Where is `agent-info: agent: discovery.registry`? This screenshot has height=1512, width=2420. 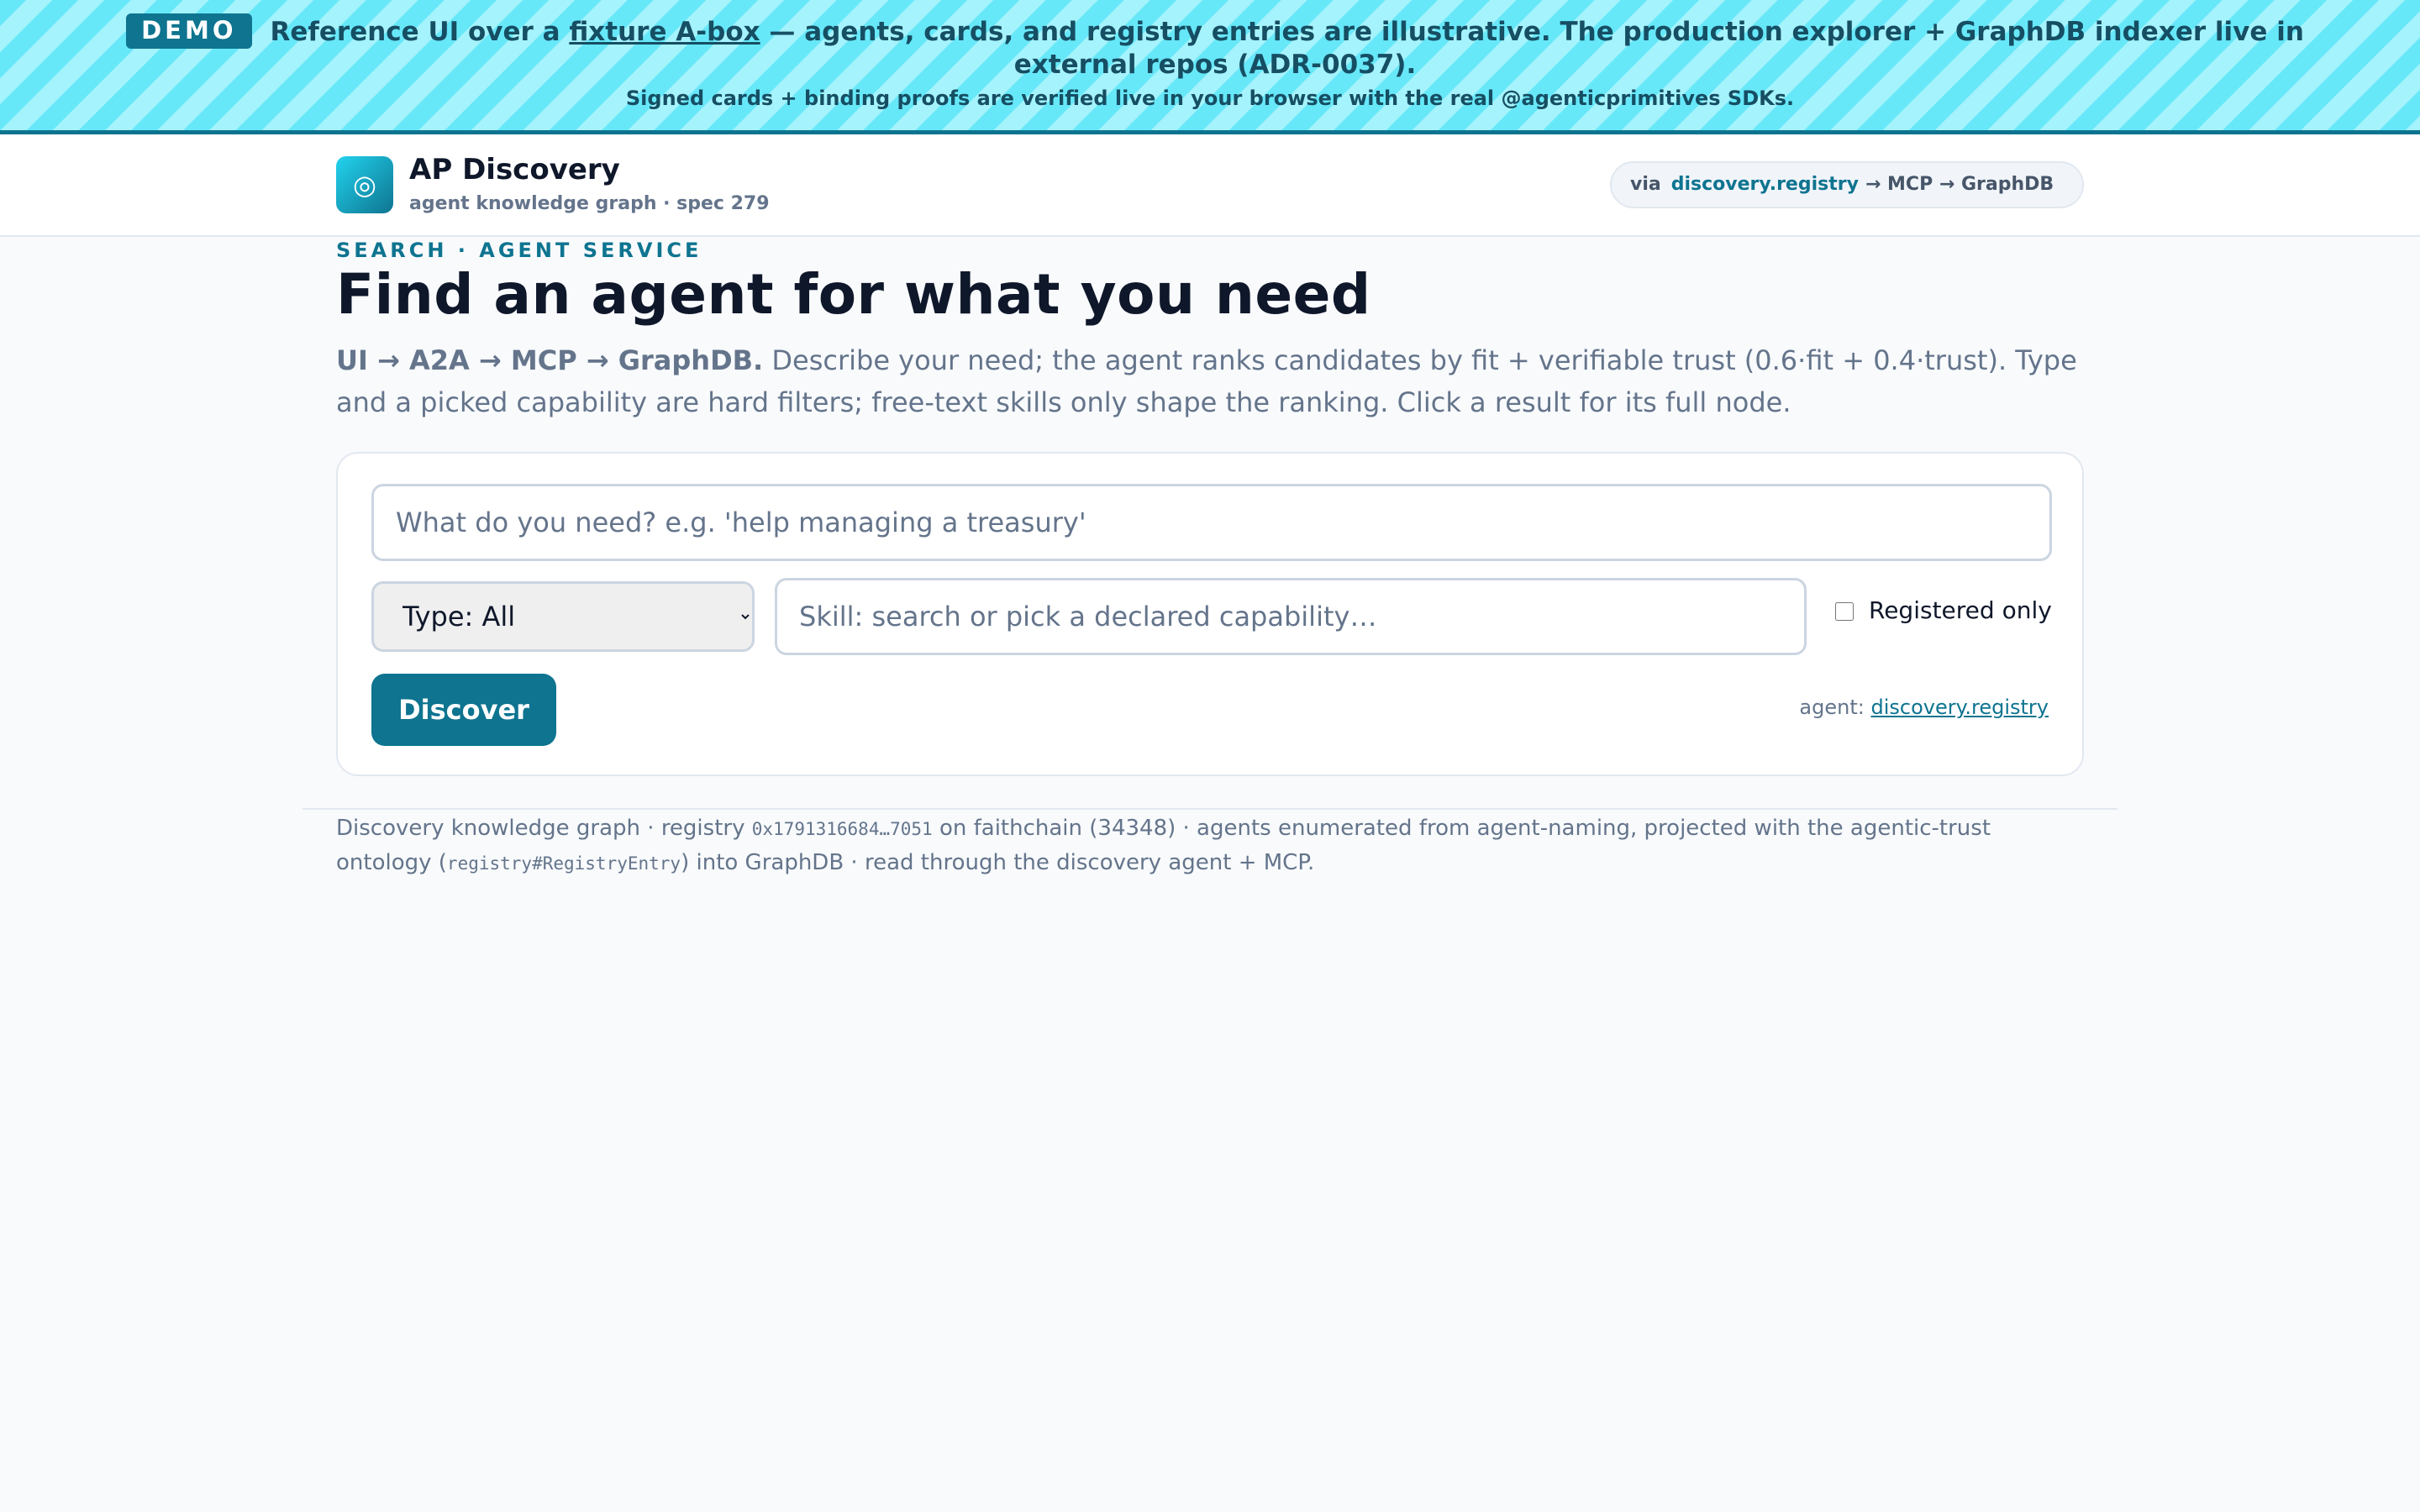 agent-info: agent: discovery.registry is located at coordinates (1924, 707).